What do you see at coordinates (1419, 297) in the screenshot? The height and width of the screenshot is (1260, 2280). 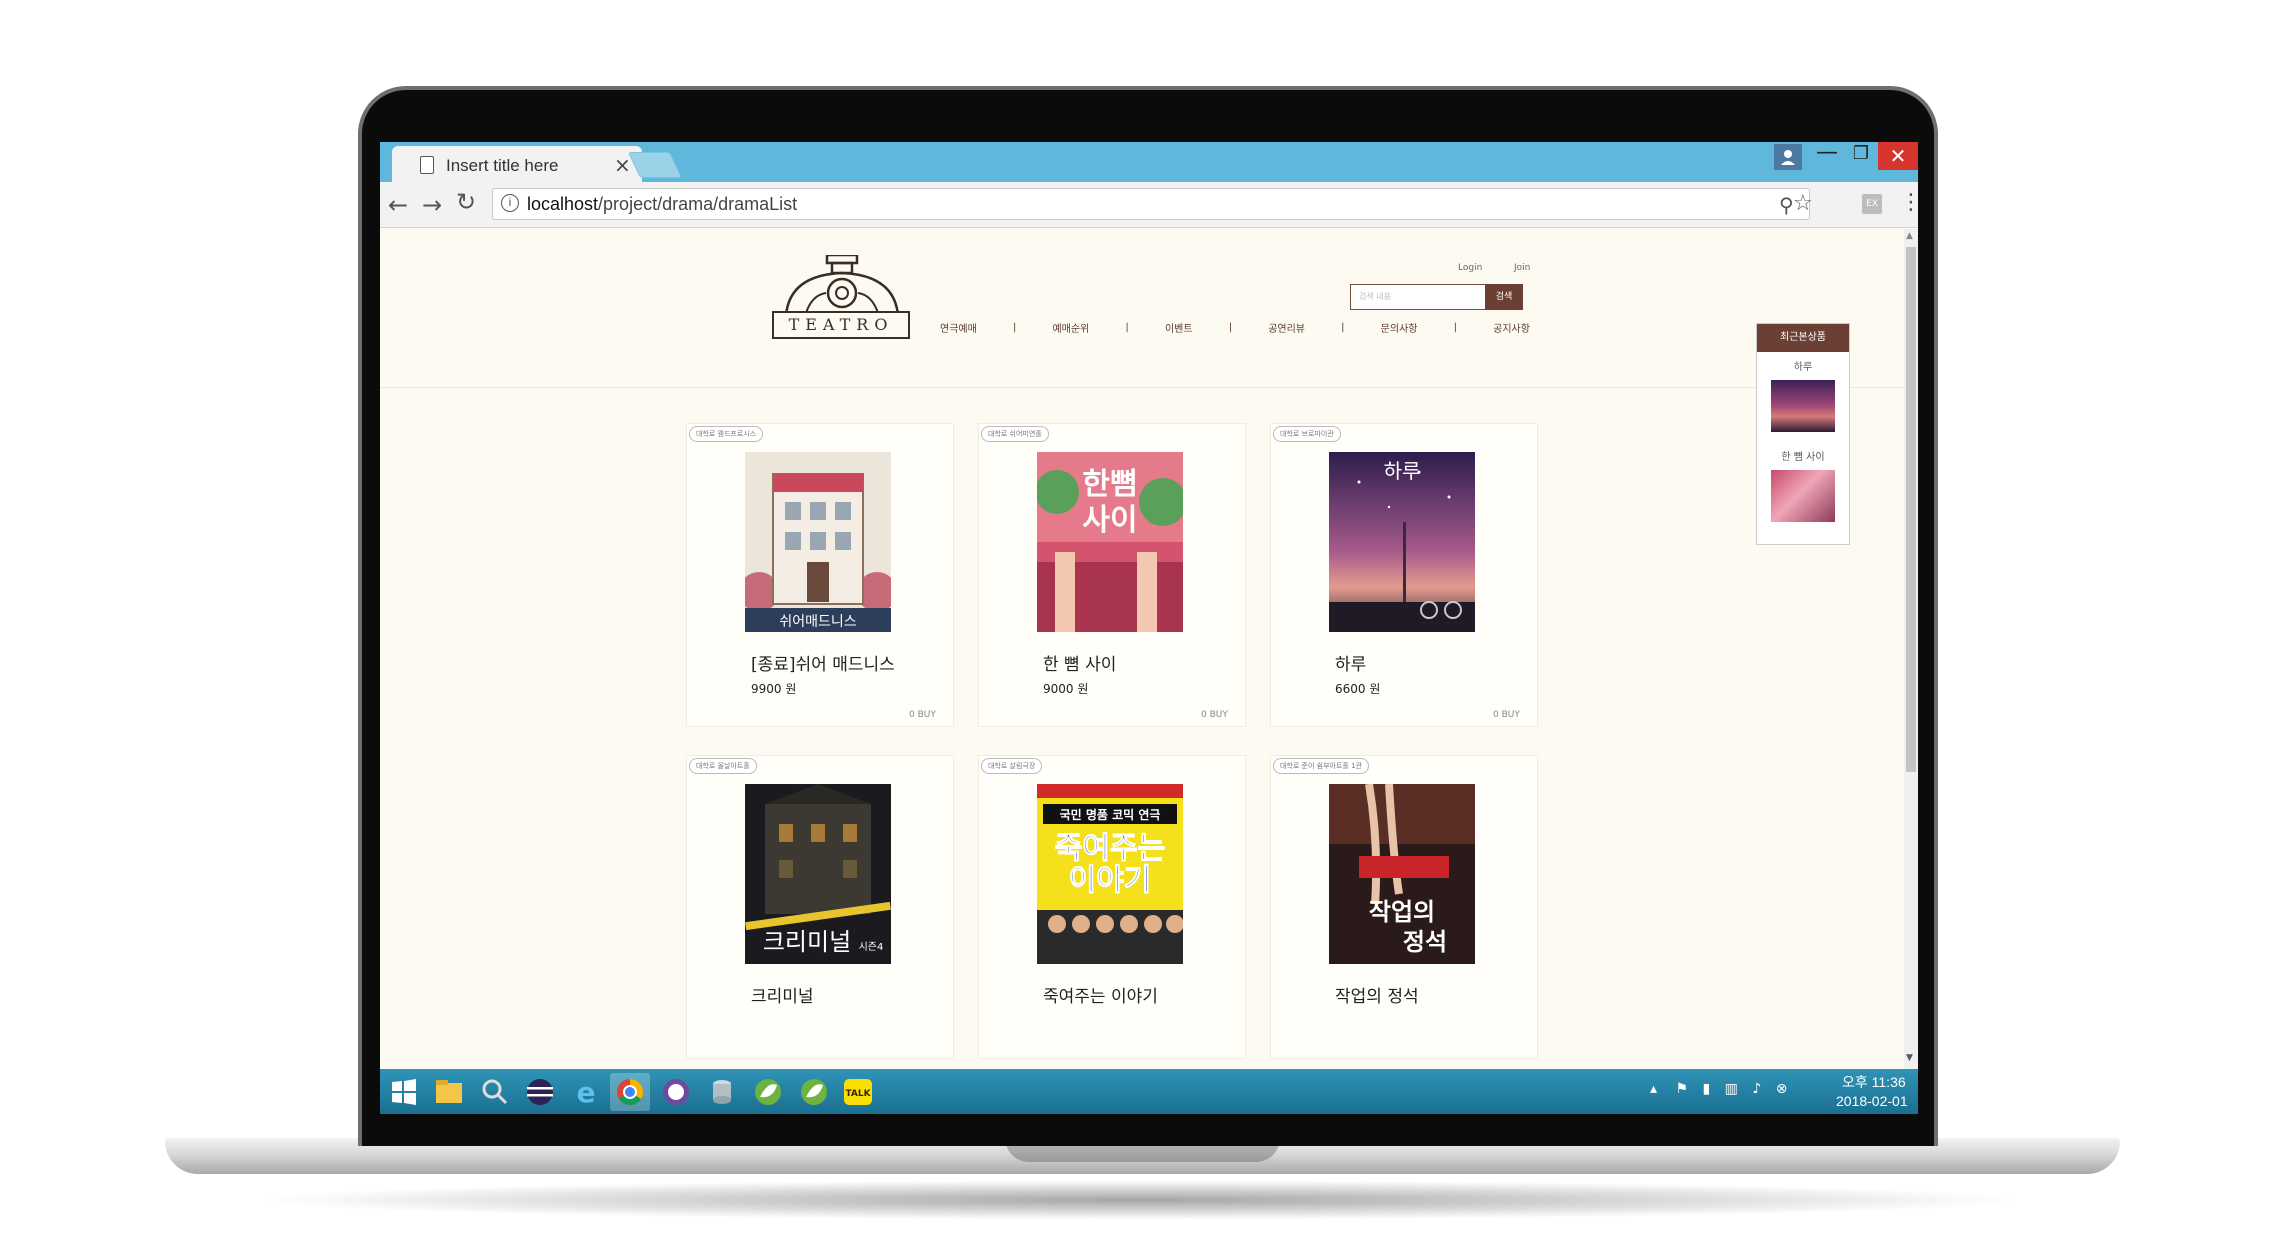 I see `search-input: 검색 내용` at bounding box center [1419, 297].